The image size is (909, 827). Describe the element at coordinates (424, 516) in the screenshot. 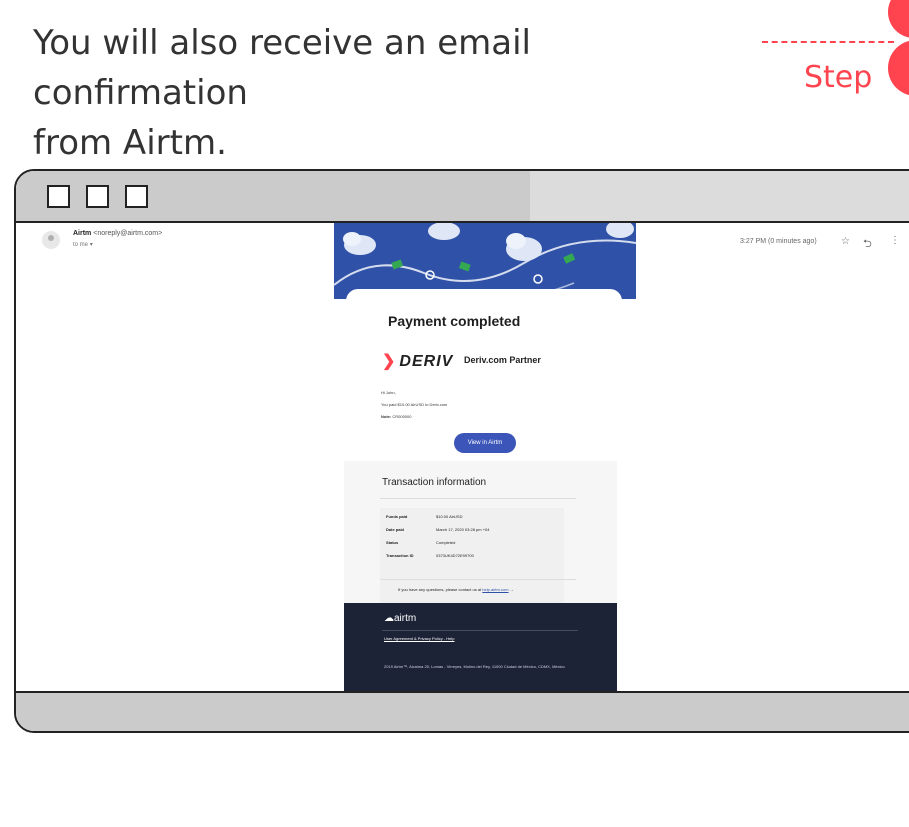

I see `table-row: Funds paid $10.00 AirUSD` at that location.